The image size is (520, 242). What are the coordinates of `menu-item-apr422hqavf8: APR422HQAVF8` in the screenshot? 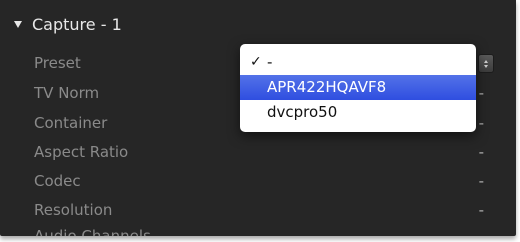 It's located at (358, 87).